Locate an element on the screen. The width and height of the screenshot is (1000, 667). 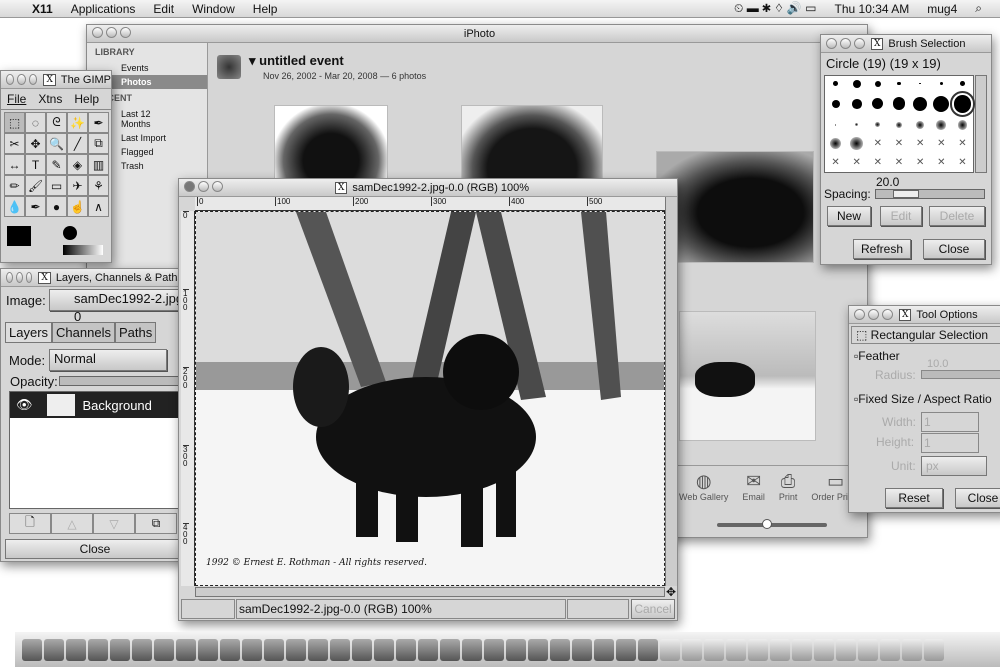
color-picker-tool-icon: ✎ is located at coordinates (56, 164).